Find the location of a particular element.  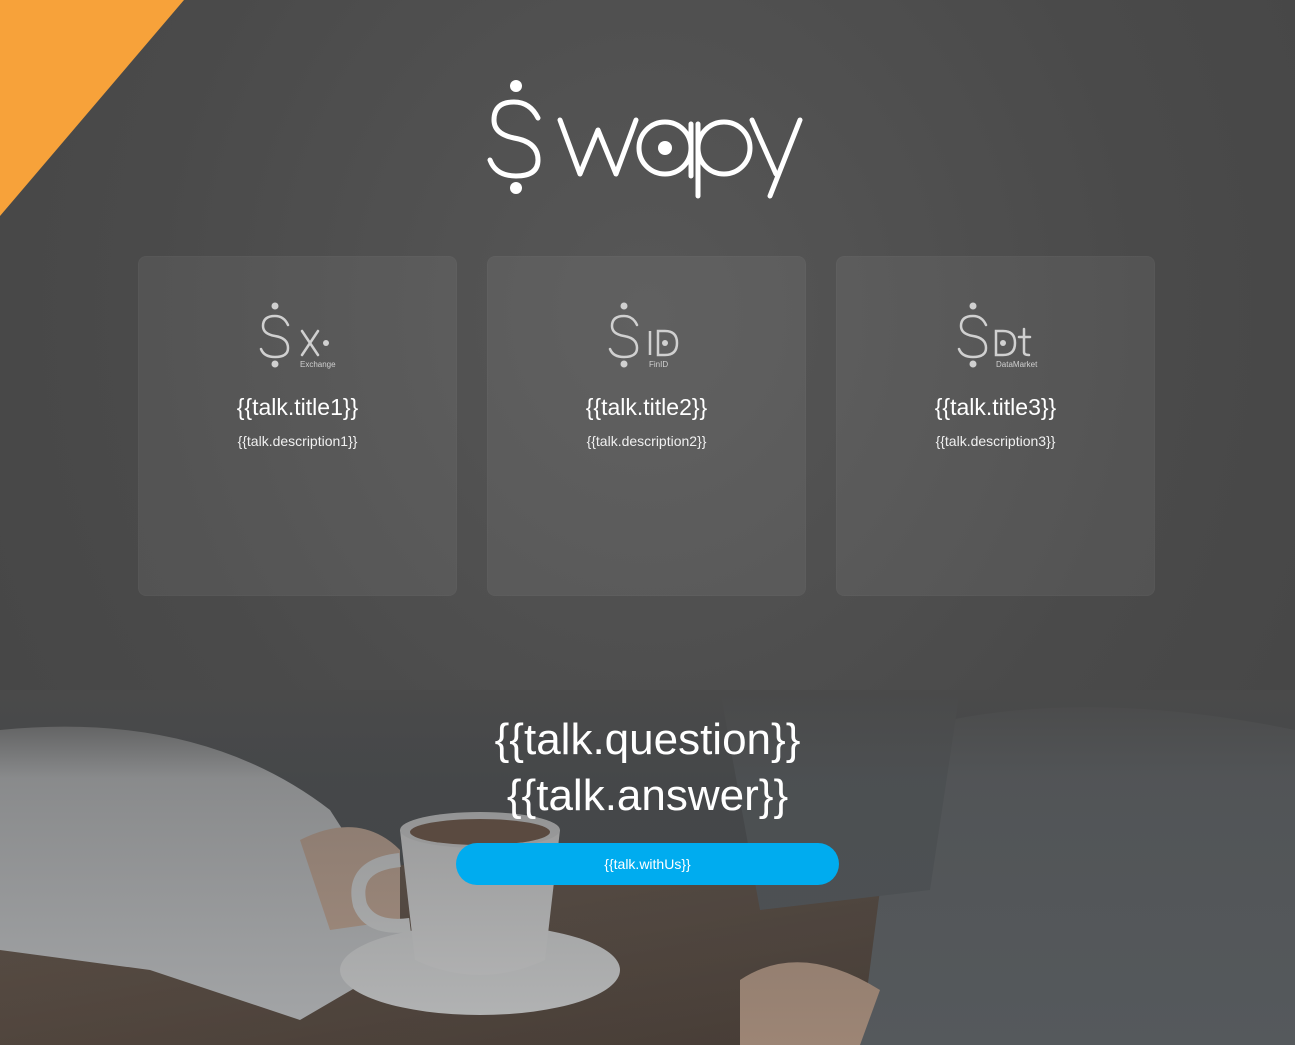

card-description: {{talk.description1}} is located at coordinates (297, 441).